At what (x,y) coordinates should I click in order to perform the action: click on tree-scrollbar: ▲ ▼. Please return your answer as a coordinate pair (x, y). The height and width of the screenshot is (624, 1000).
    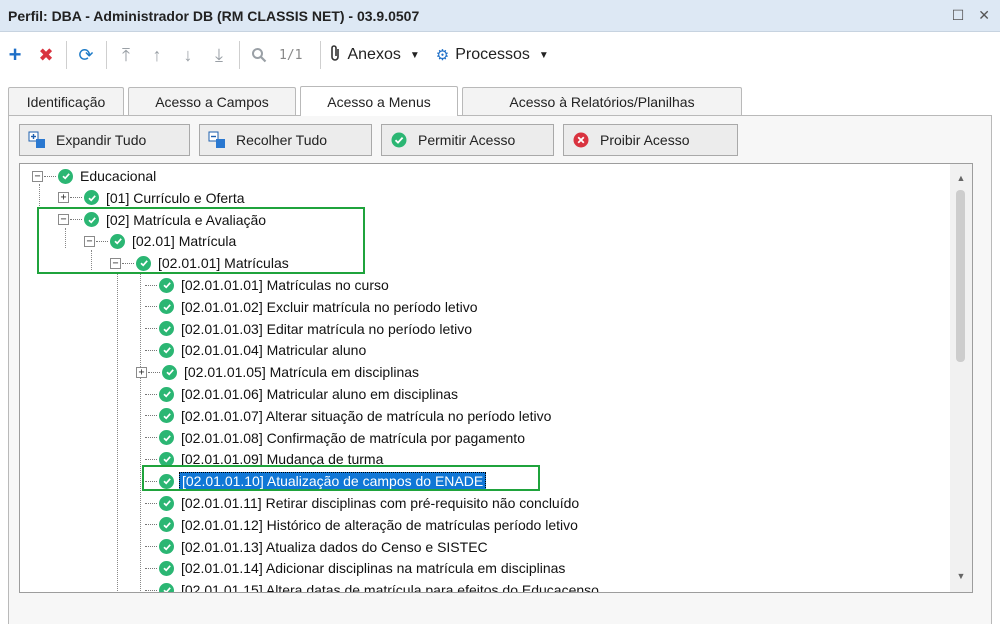
    Looking at the image, I should click on (961, 378).